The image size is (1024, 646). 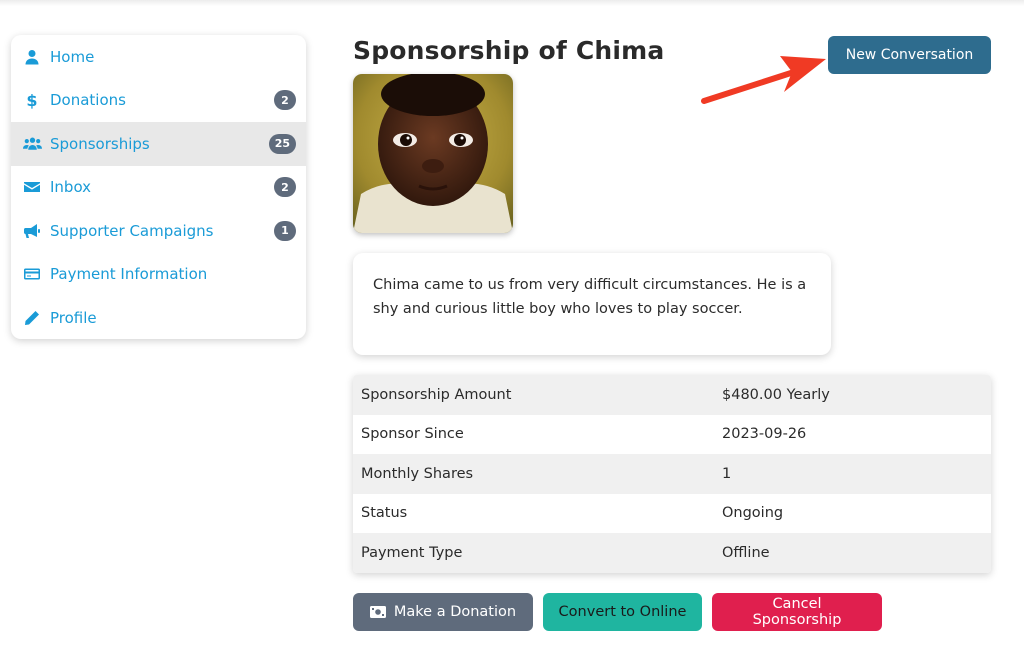 I want to click on make-donation-button: Make a Donation, so click(x=443, y=612).